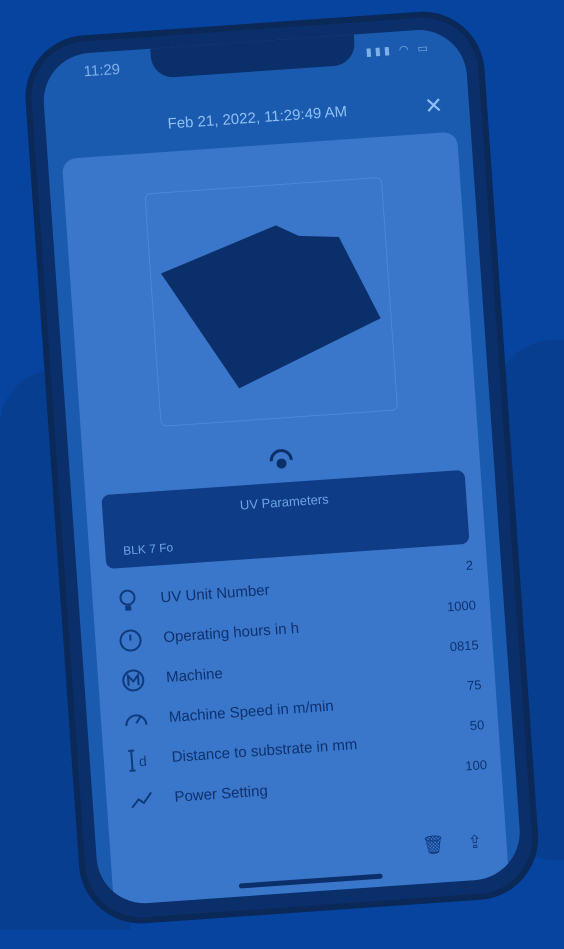 The height and width of the screenshot is (949, 564). What do you see at coordinates (464, 646) in the screenshot?
I see `param-value: 0815` at bounding box center [464, 646].